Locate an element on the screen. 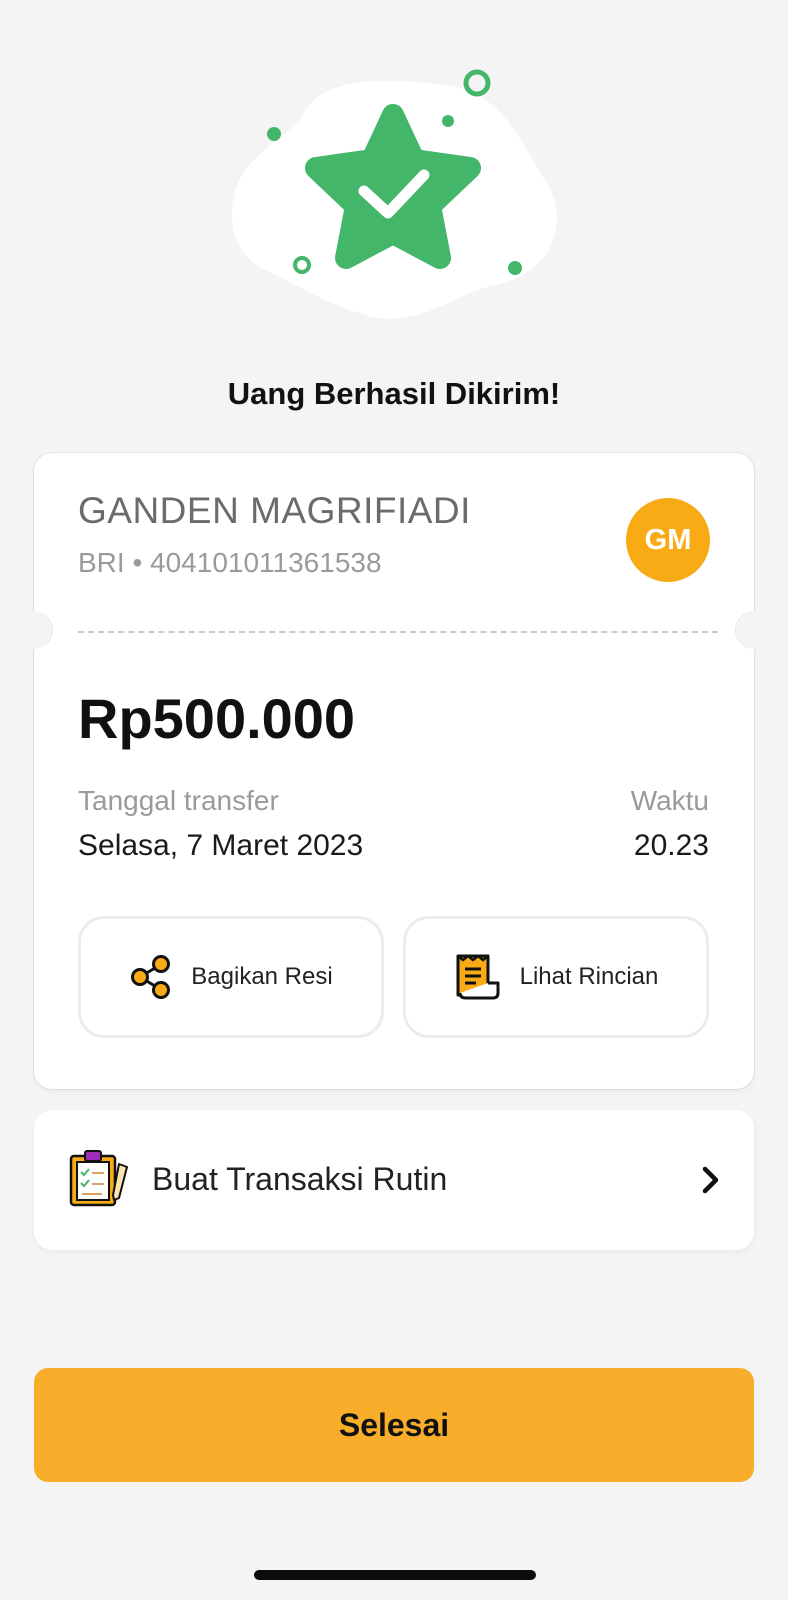  avatar: GM is located at coordinates (668, 540).